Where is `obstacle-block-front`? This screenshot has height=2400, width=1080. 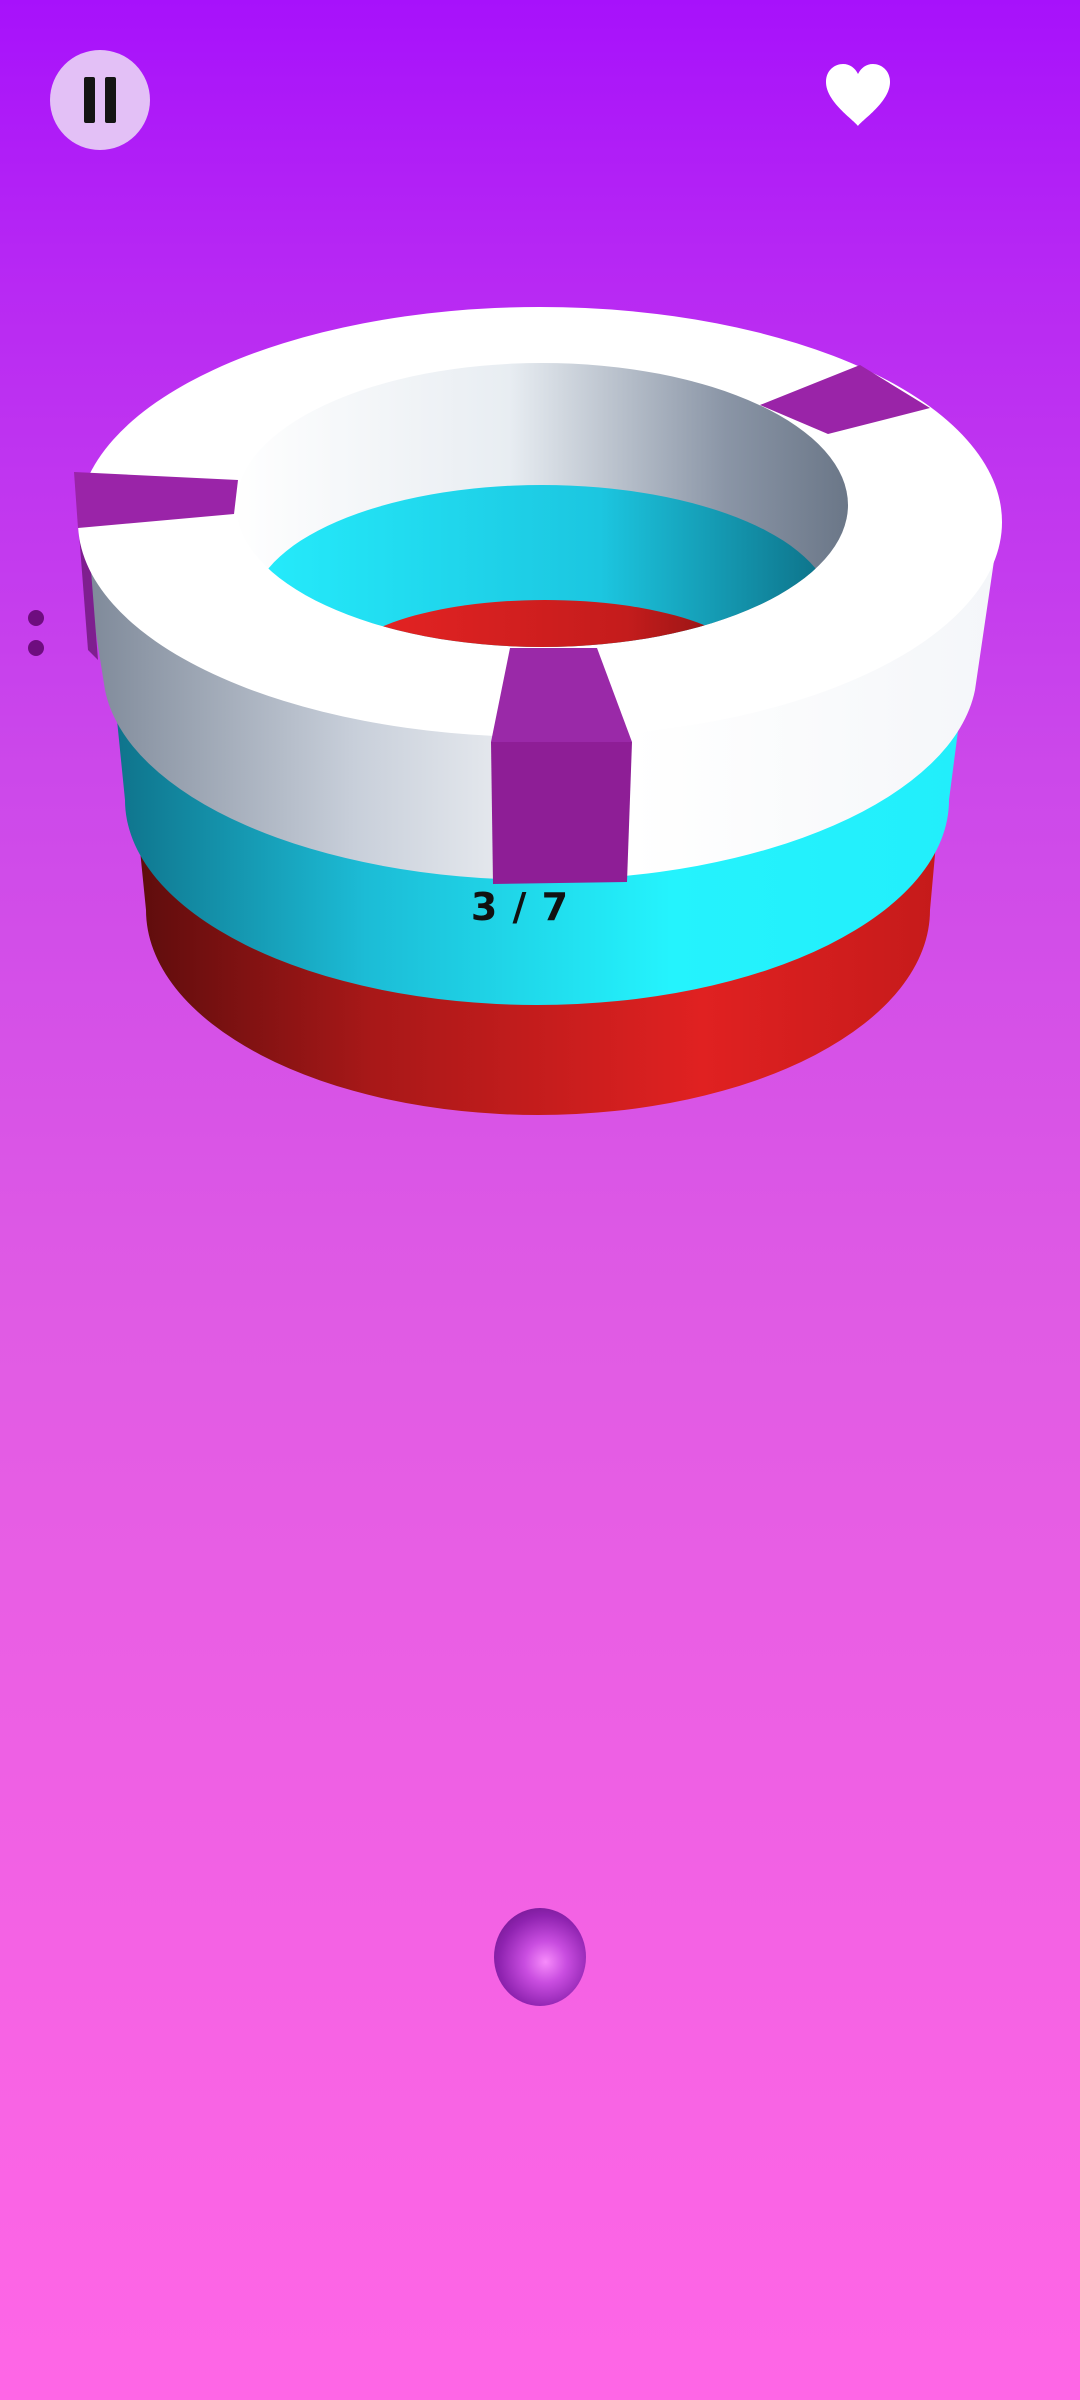
obstacle-block-front is located at coordinates (561, 813).